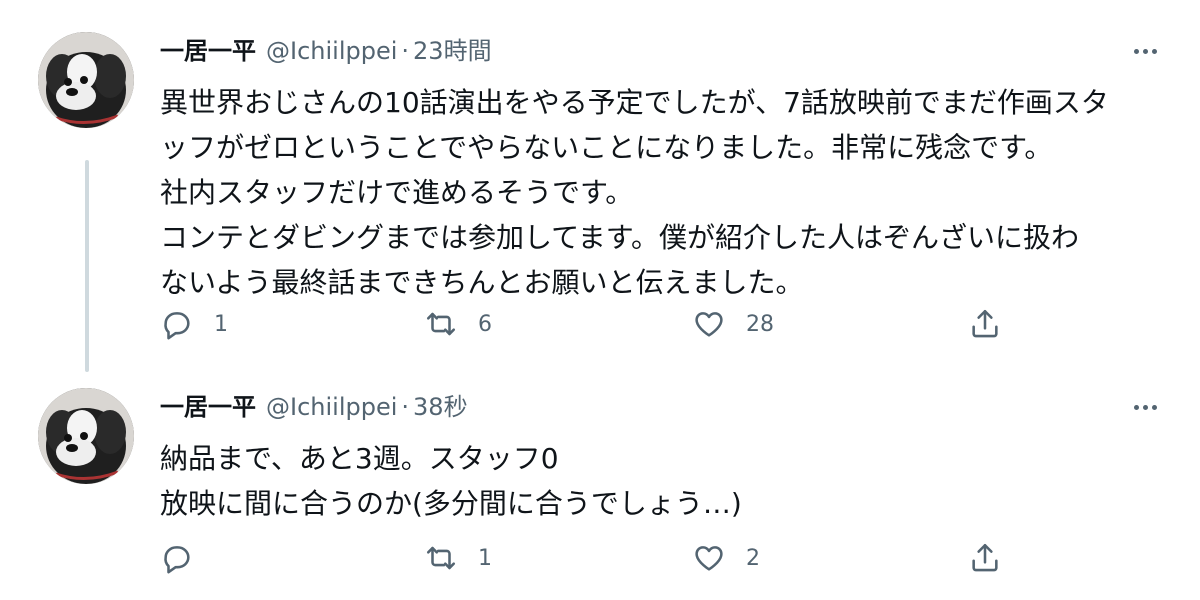 The image size is (1200, 600). Describe the element at coordinates (760, 324) in the screenshot. I see `like-count: 28` at that location.